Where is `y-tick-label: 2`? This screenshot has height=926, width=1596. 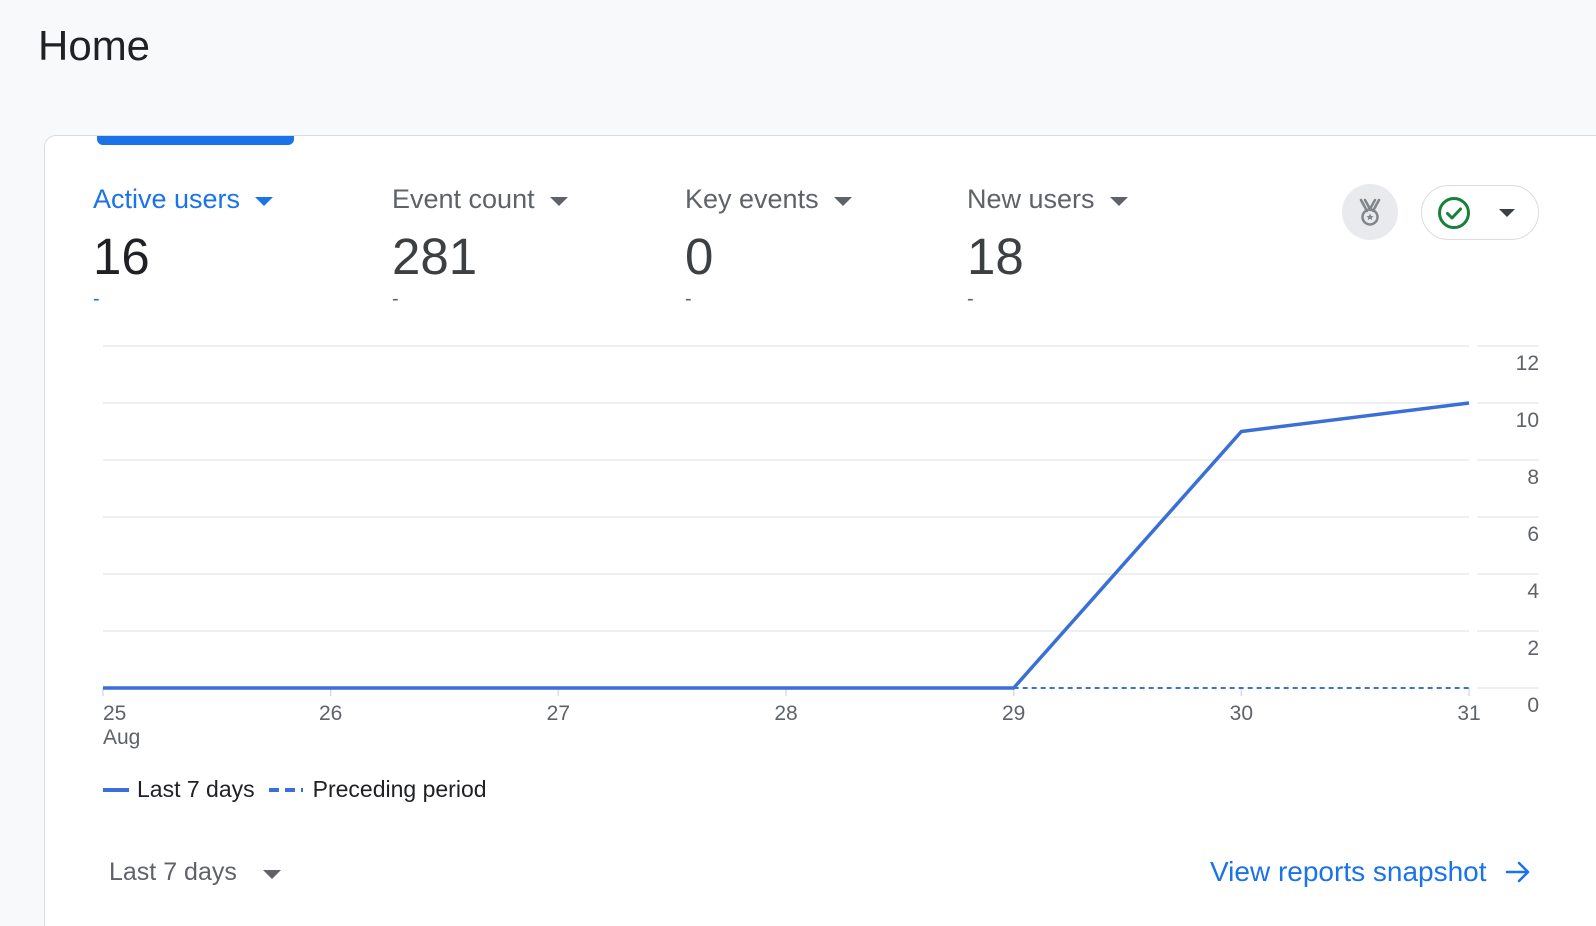 y-tick-label: 2 is located at coordinates (1533, 648).